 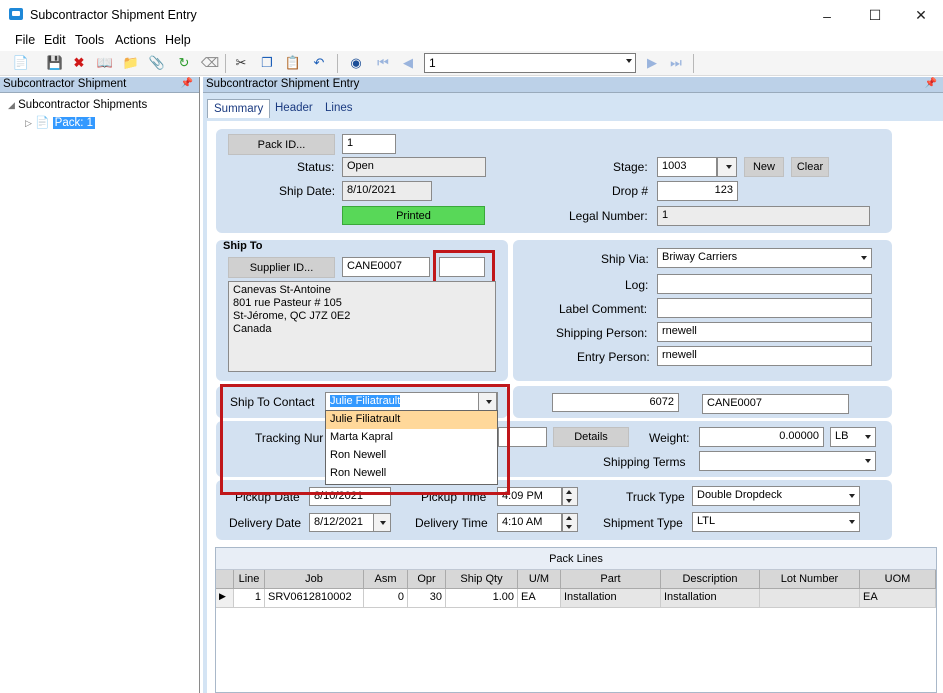 What do you see at coordinates (625, 259) in the screenshot?
I see `ship-via-label: Ship Via:` at bounding box center [625, 259].